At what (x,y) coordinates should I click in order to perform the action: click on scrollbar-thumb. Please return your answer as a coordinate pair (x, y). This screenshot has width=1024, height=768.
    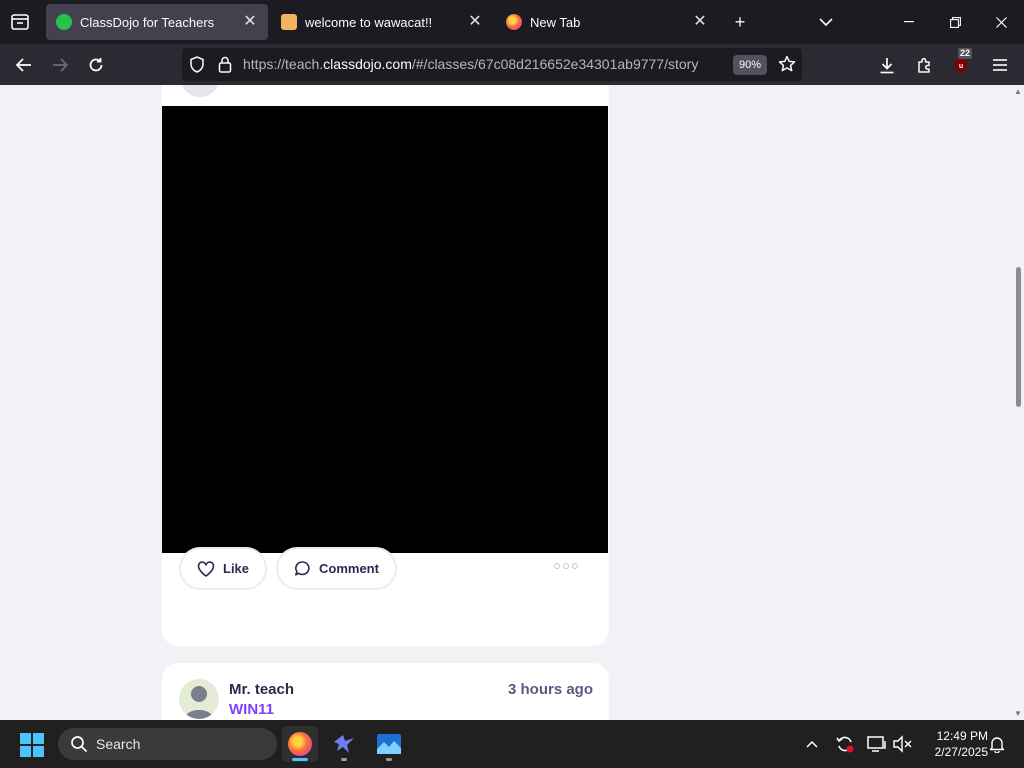
    Looking at the image, I should click on (1018, 337).